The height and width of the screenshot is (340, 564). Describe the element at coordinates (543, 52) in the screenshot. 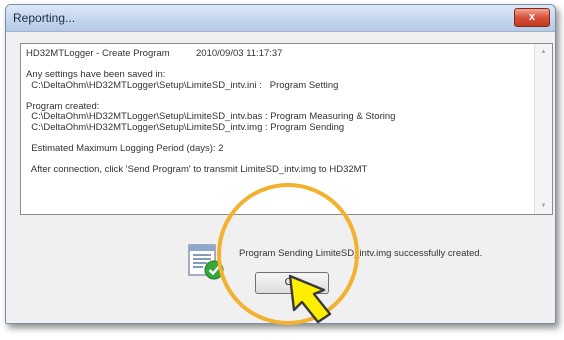

I see `scroll-up-arrow-icon: ▲` at that location.